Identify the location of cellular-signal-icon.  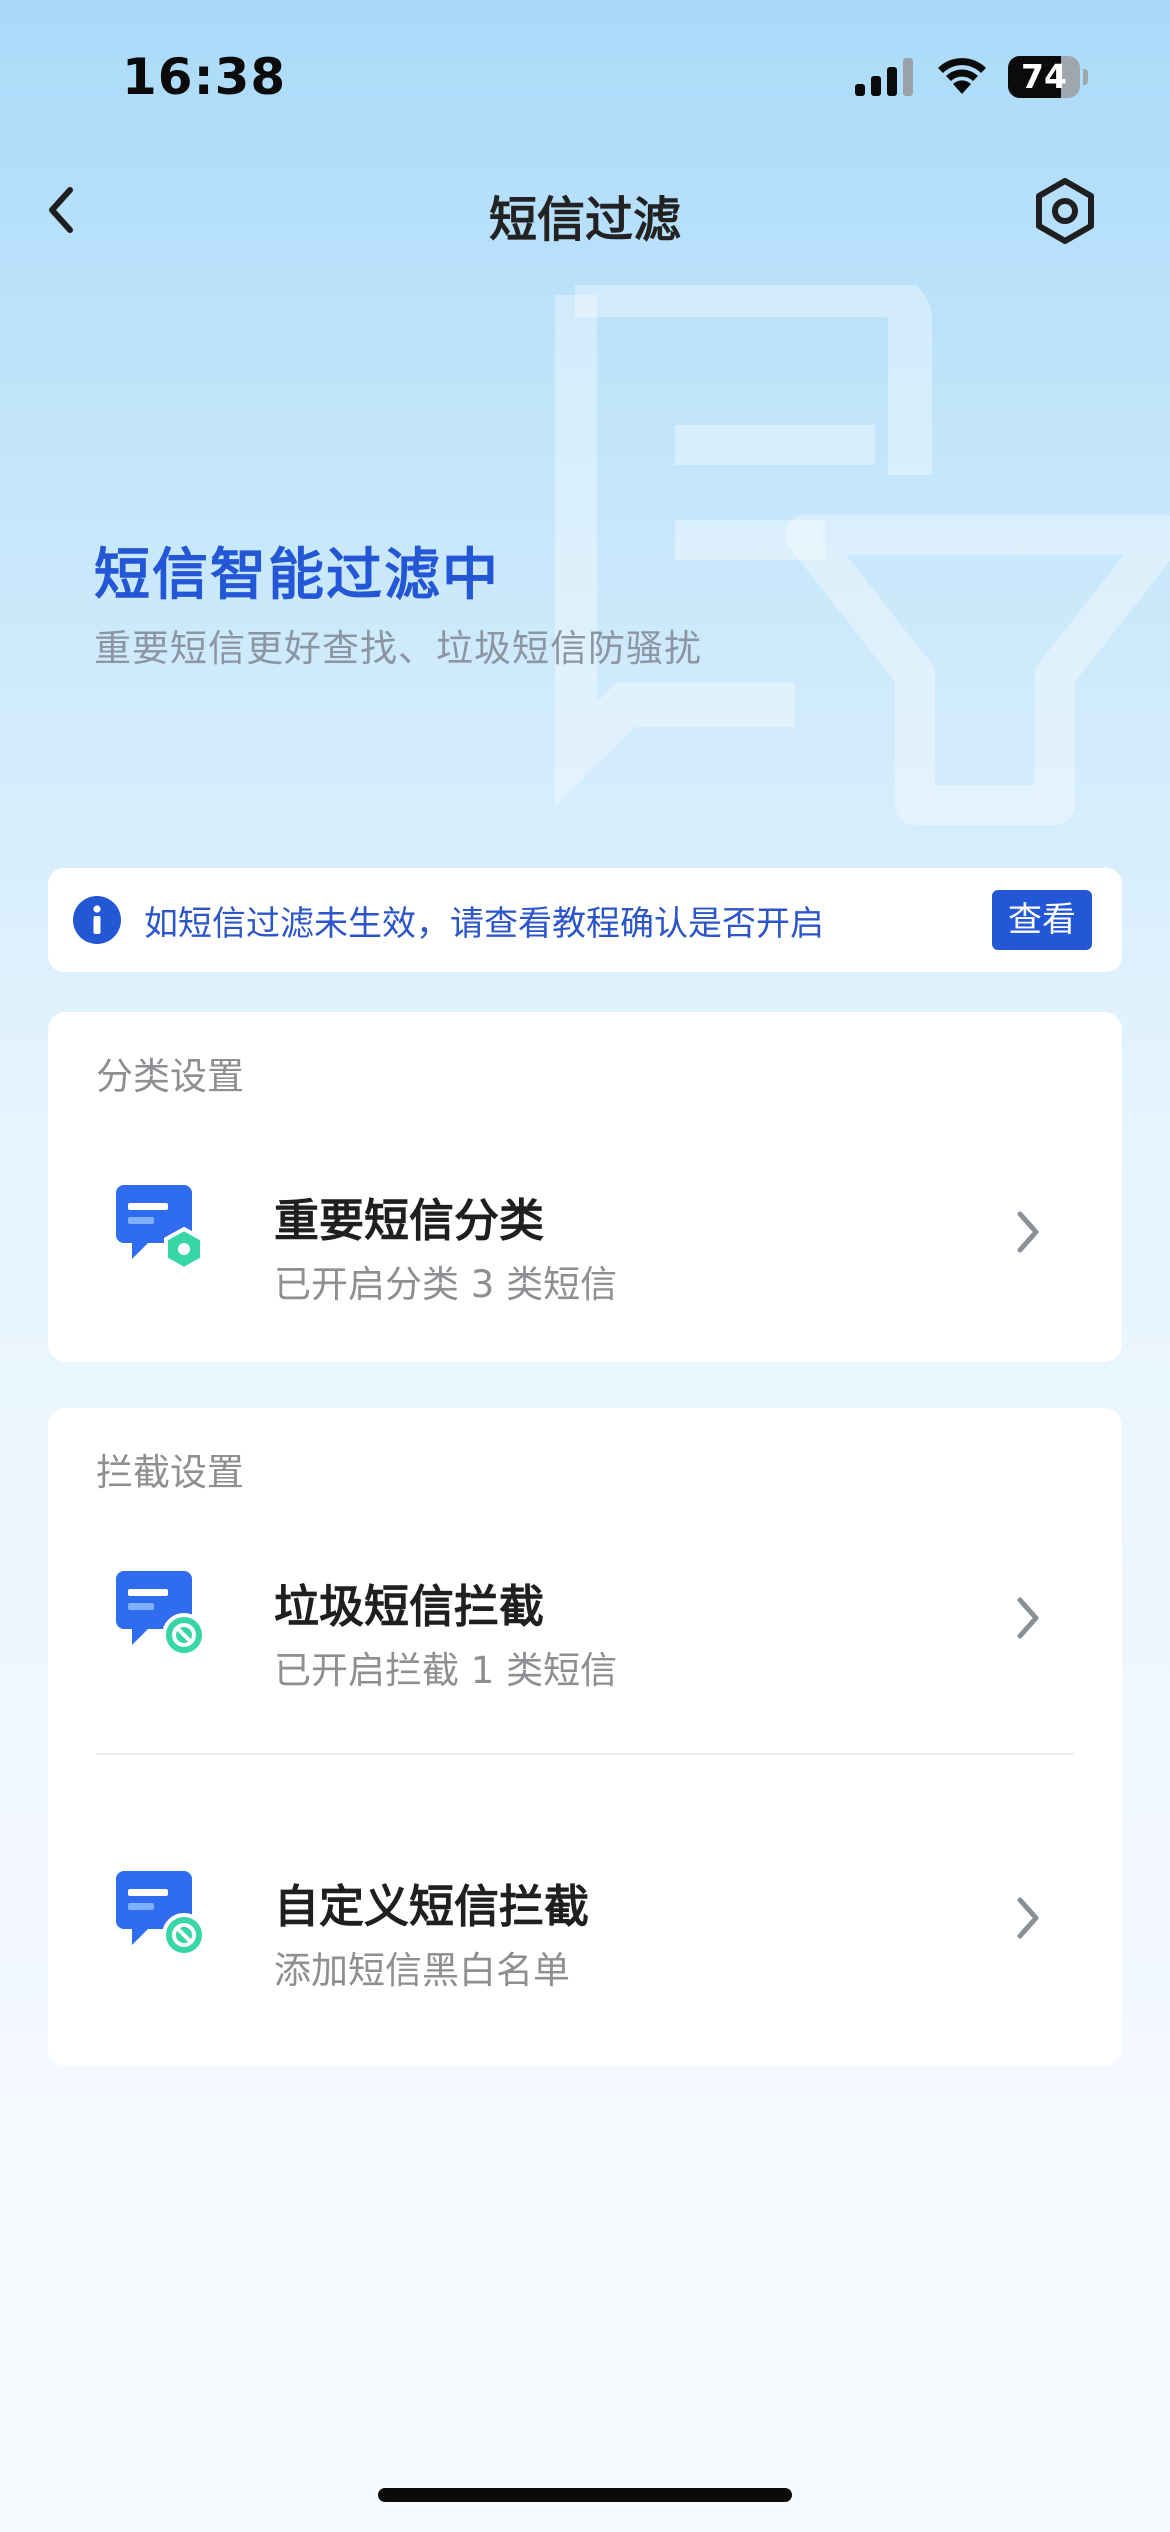
(884, 77).